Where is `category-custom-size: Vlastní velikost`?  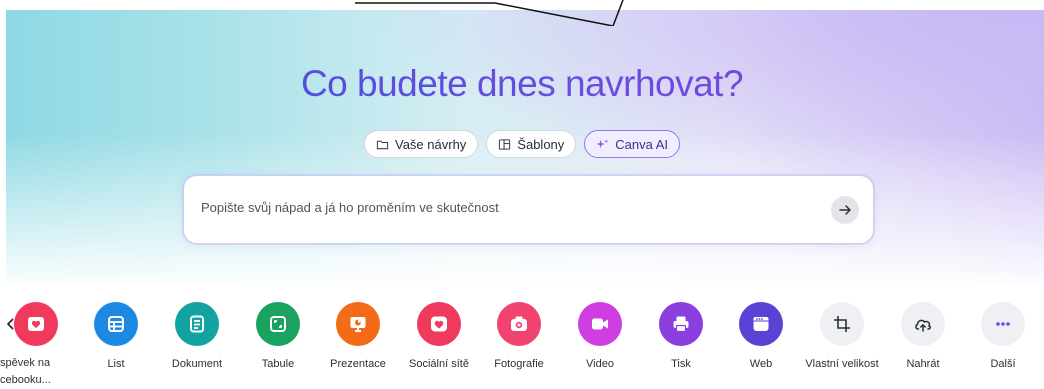
category-custom-size: Vlastní velikost is located at coordinates (842, 337).